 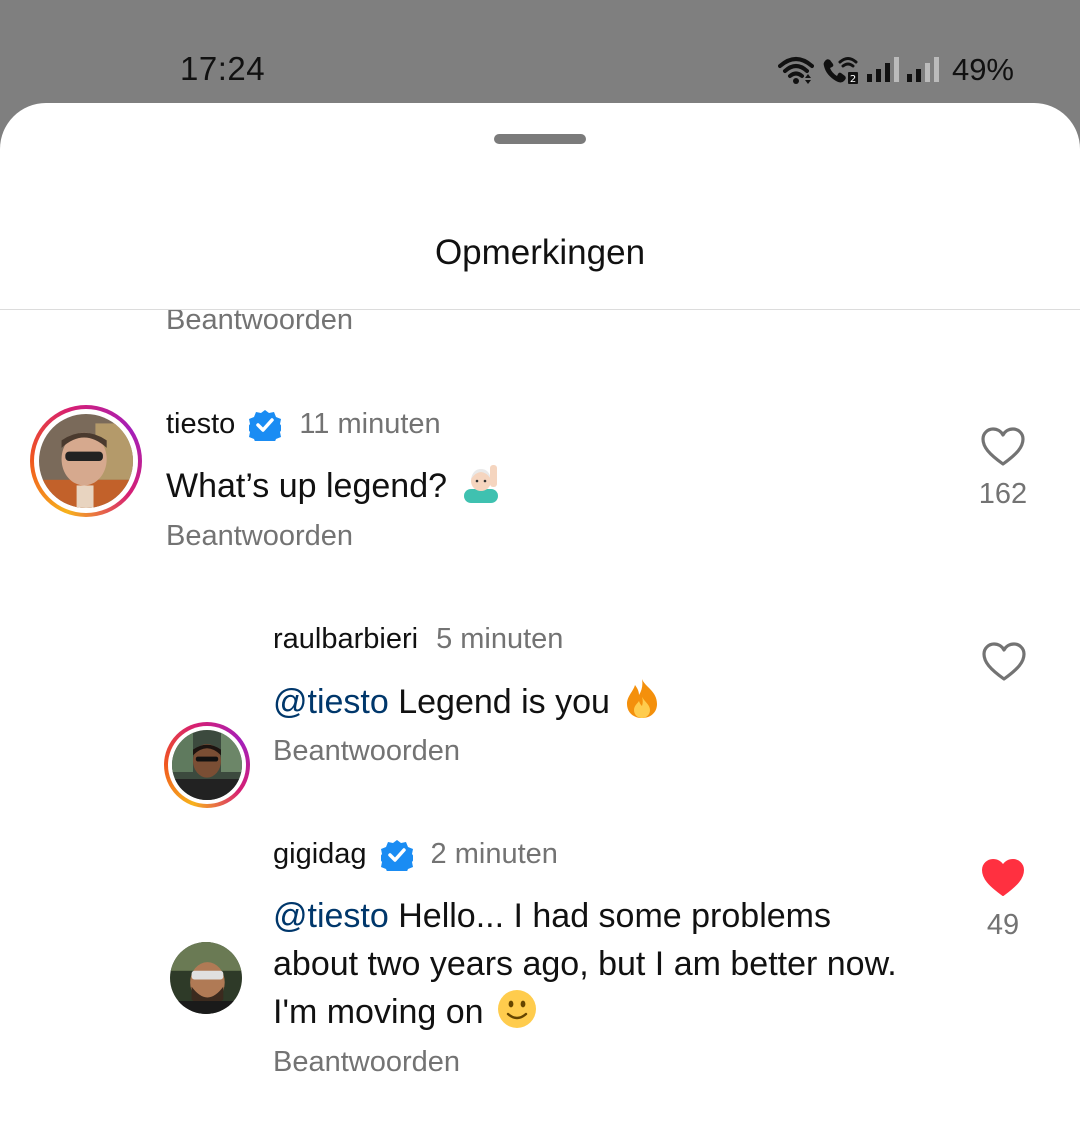 I want to click on reply-meta: gigidag 2 minuten, so click(x=415, y=857).